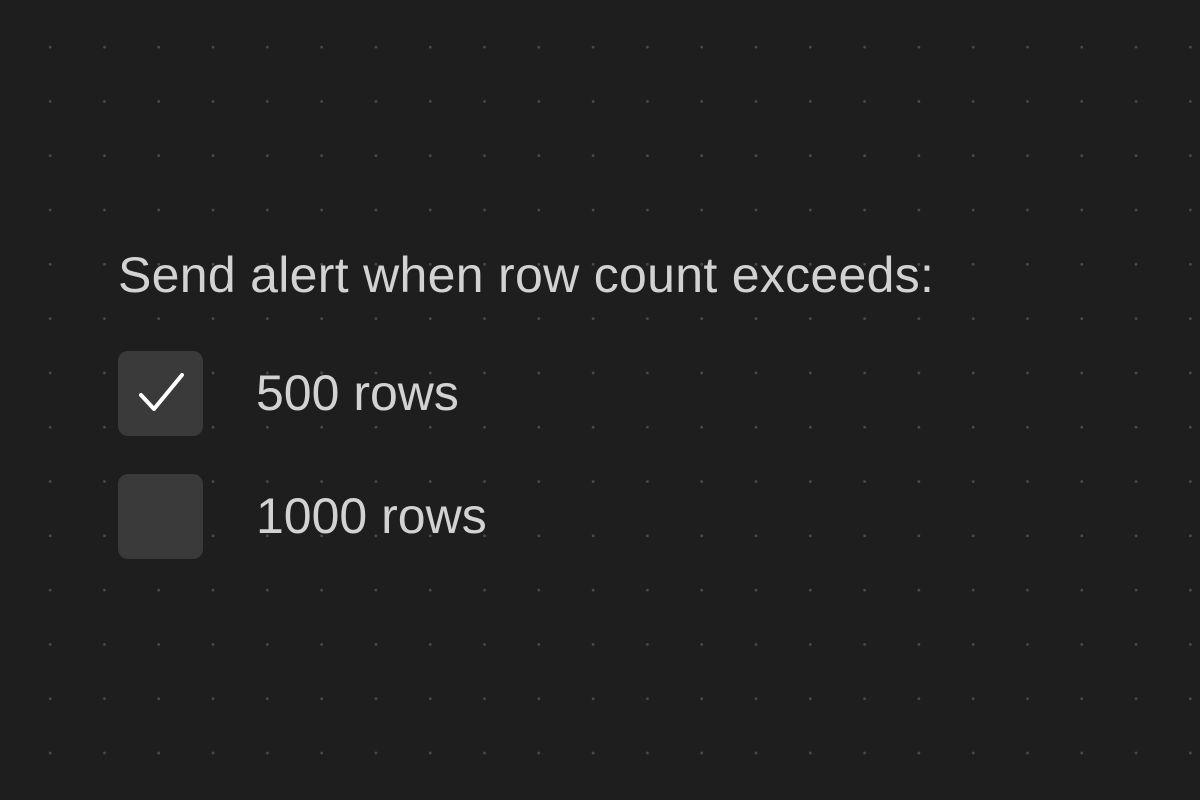 This screenshot has width=1200, height=800. What do you see at coordinates (160, 516) in the screenshot?
I see `checkbox-1000-rows` at bounding box center [160, 516].